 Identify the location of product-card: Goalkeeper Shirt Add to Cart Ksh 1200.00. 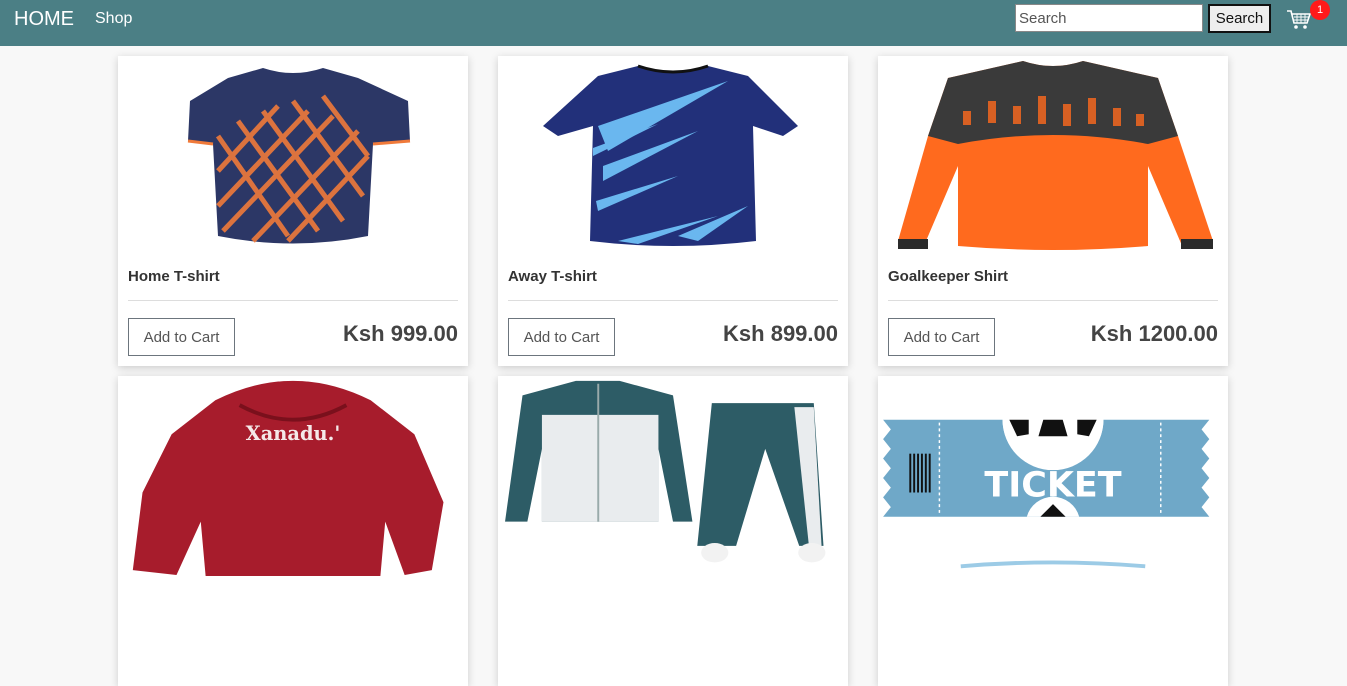
(1053, 211).